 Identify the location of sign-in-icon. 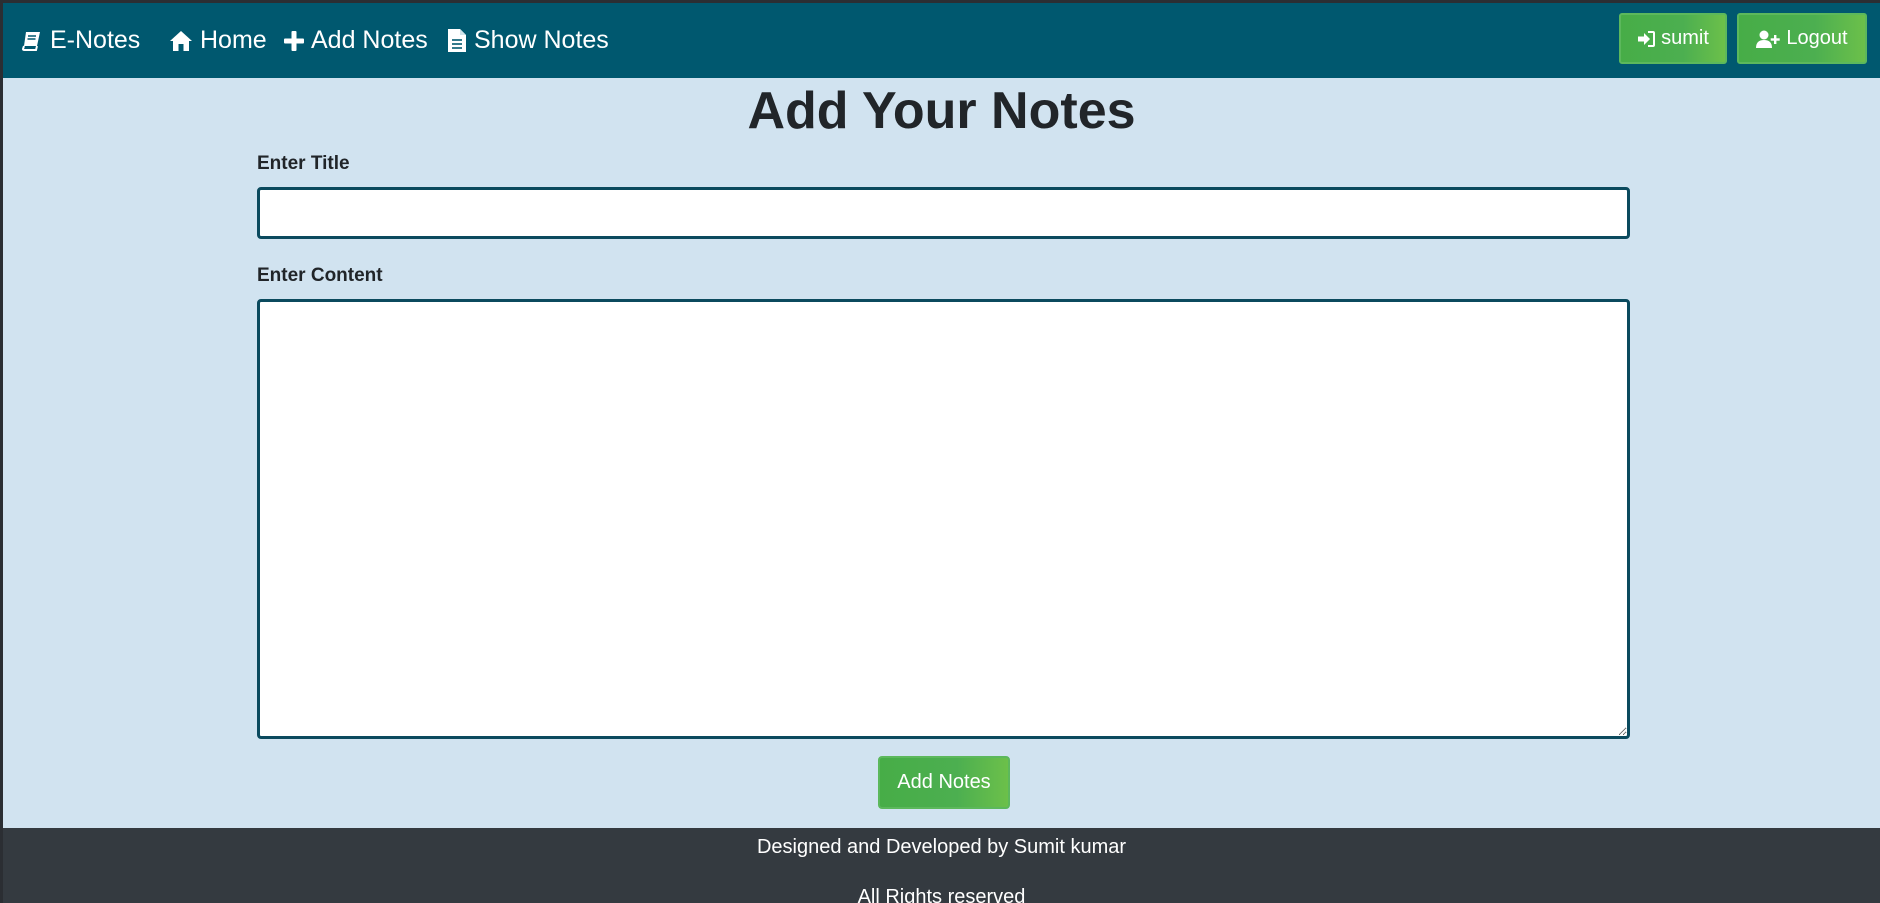
(1647, 38).